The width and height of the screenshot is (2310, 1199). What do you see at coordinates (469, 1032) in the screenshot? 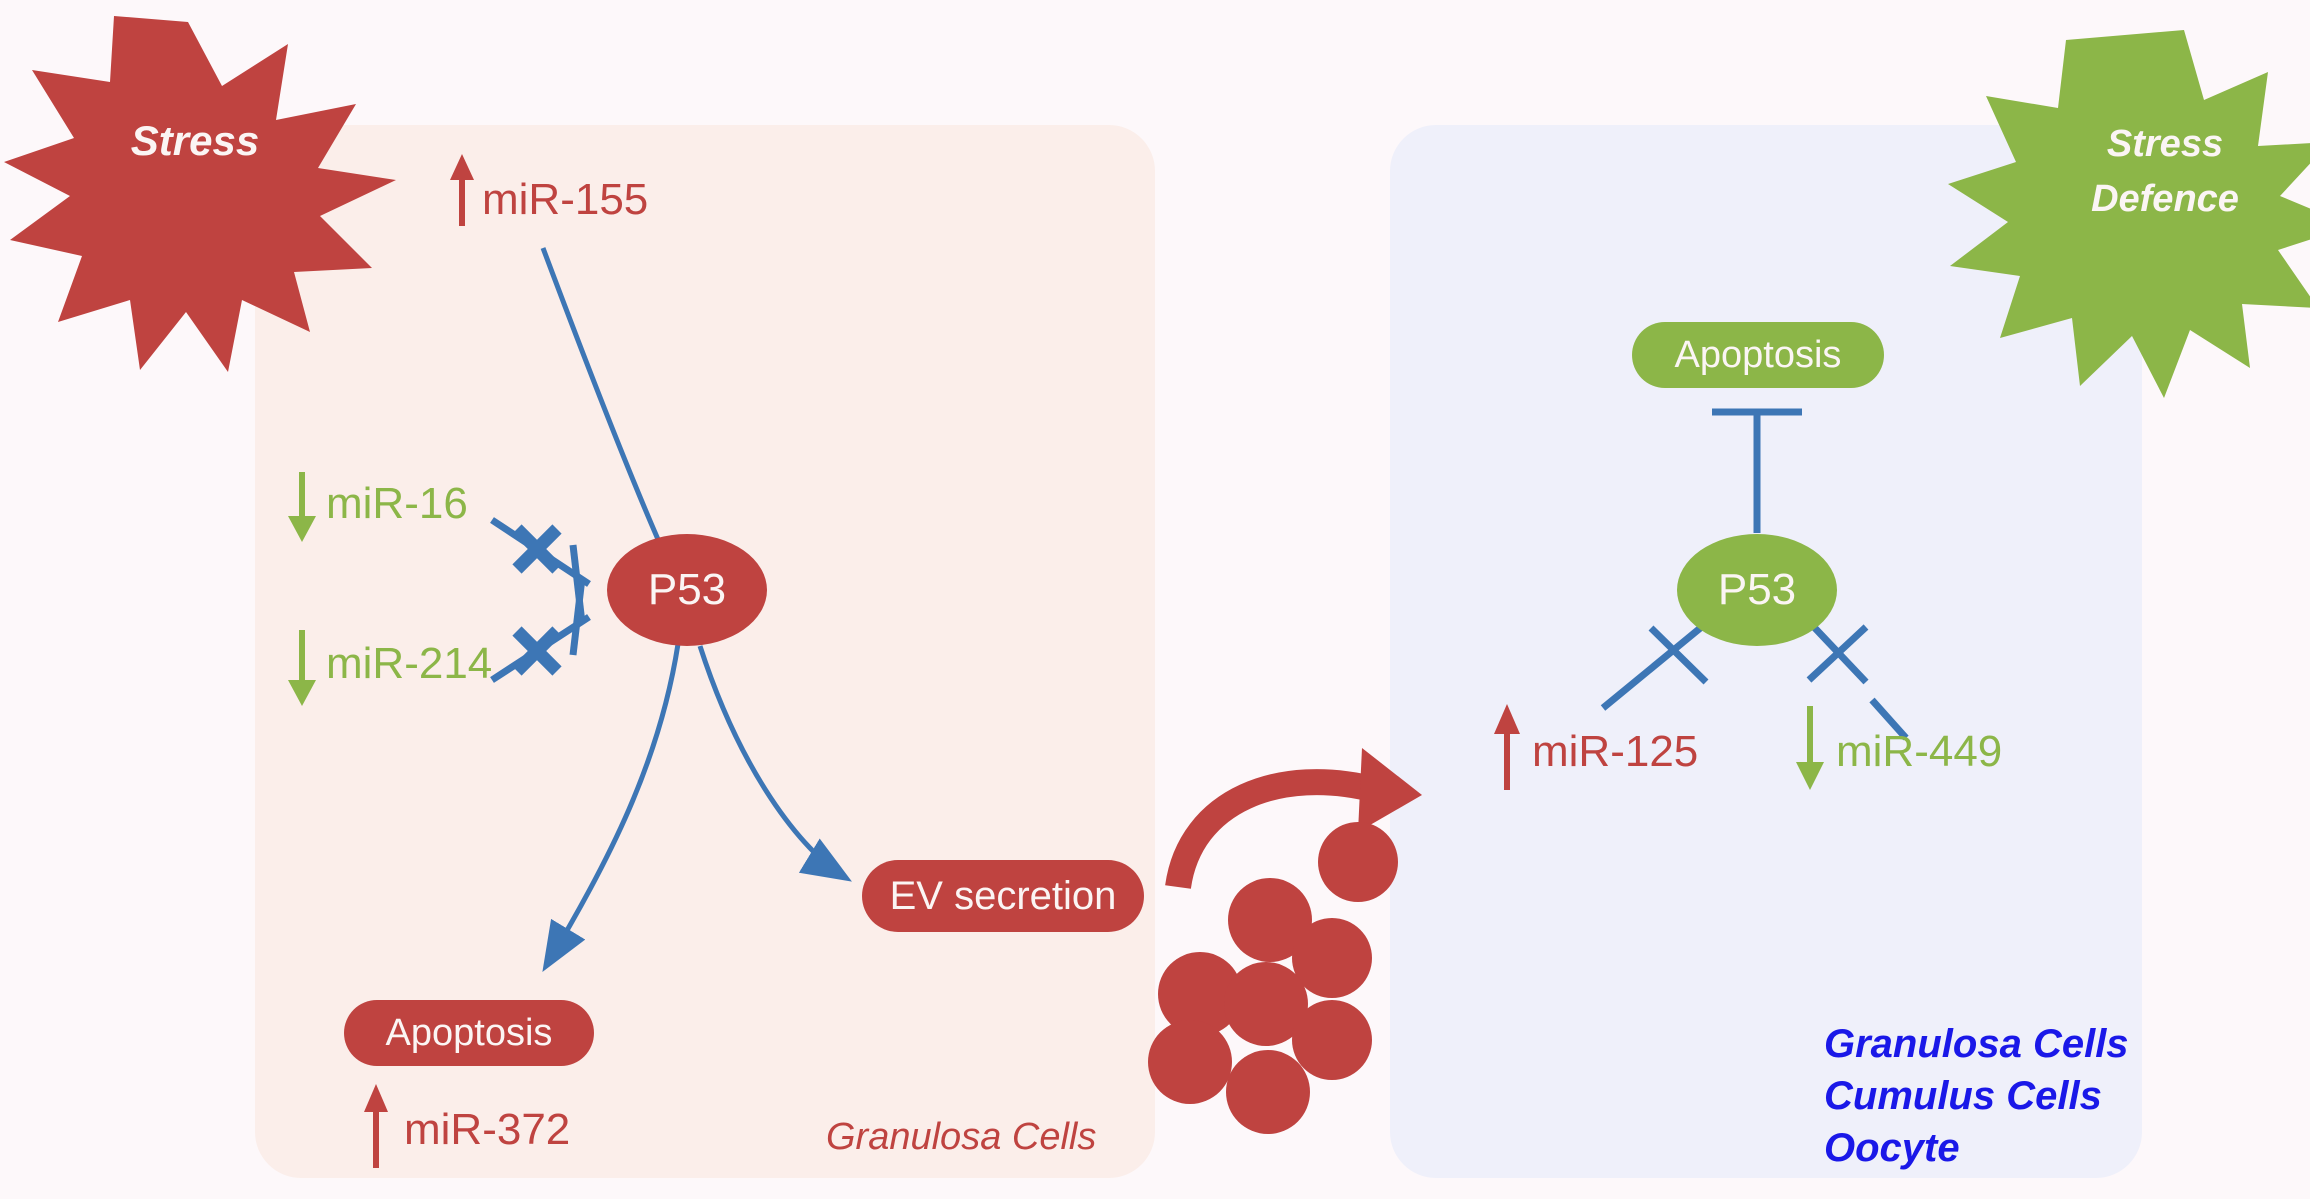
I see `node-apoptosis-left-label: Apoptosis` at bounding box center [469, 1032].